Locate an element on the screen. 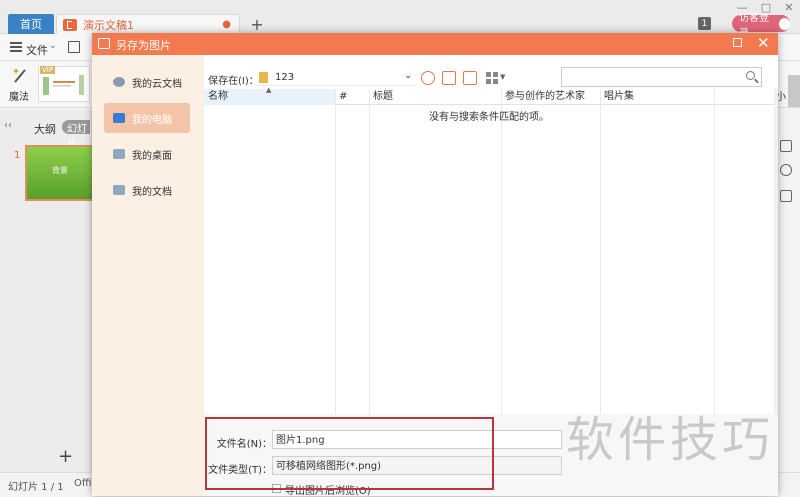 The image size is (800, 497). app-logo-icon is located at coordinates (104, 43).